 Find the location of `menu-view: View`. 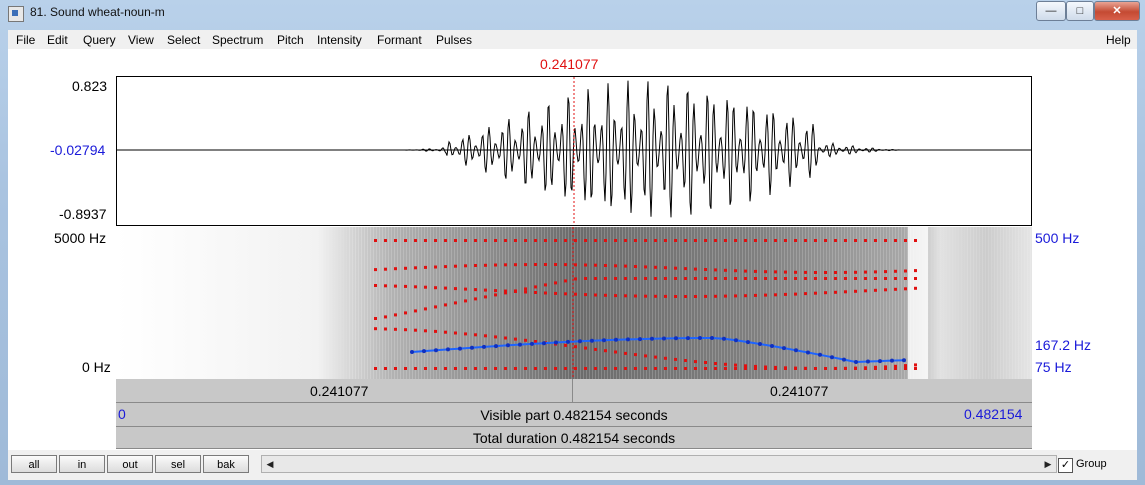

menu-view: View is located at coordinates (141, 40).